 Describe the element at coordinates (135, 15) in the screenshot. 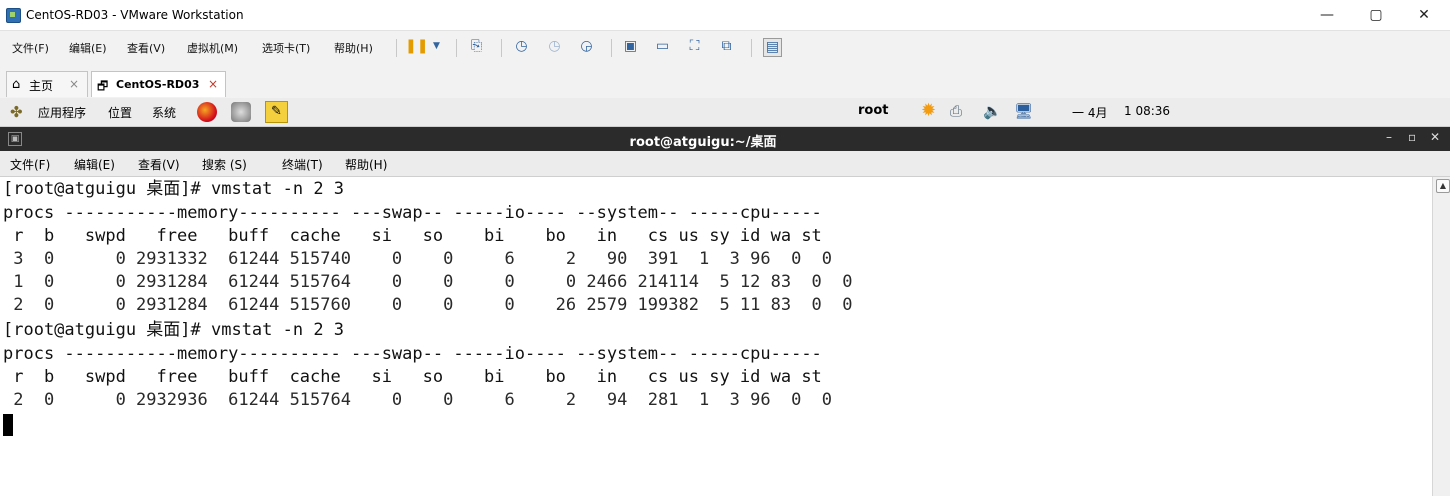

I see `window-title: CentOS-RD03 - VMware Workstation` at that location.